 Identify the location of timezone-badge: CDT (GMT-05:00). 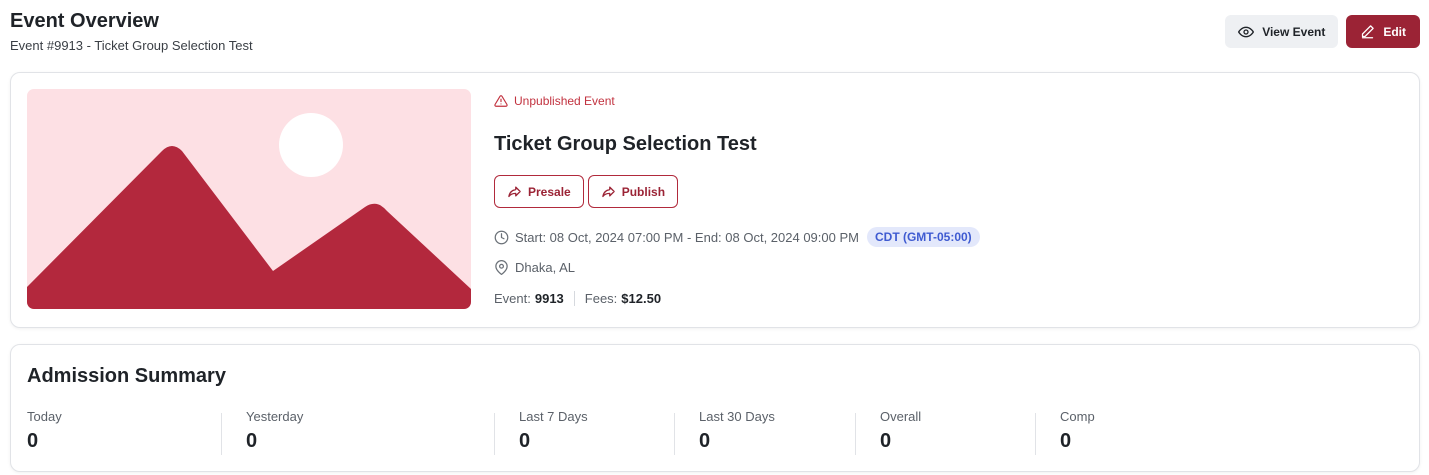
(923, 237).